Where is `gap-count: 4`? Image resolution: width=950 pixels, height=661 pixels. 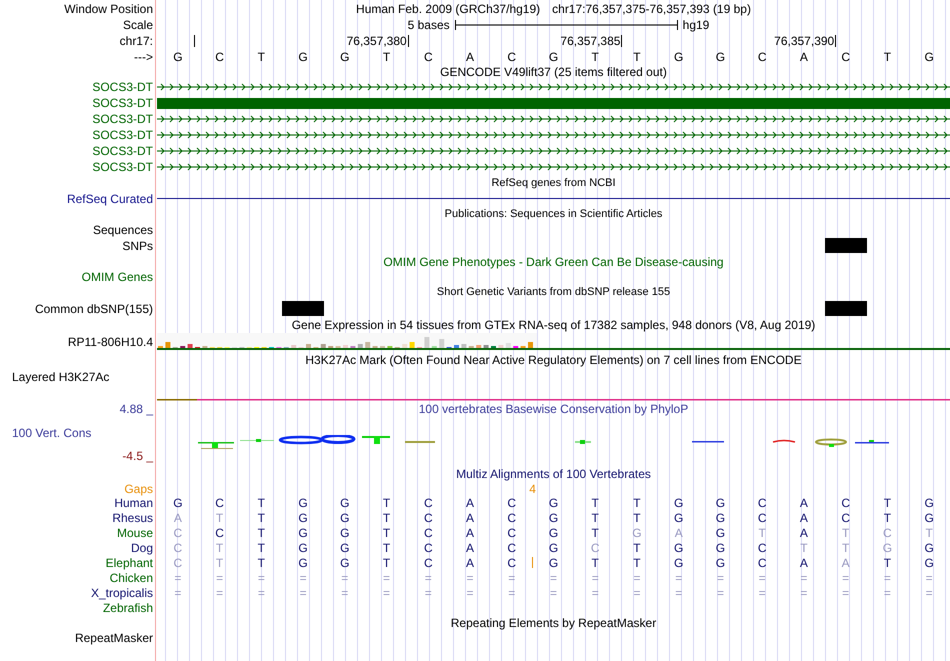 gap-count: 4 is located at coordinates (532, 488).